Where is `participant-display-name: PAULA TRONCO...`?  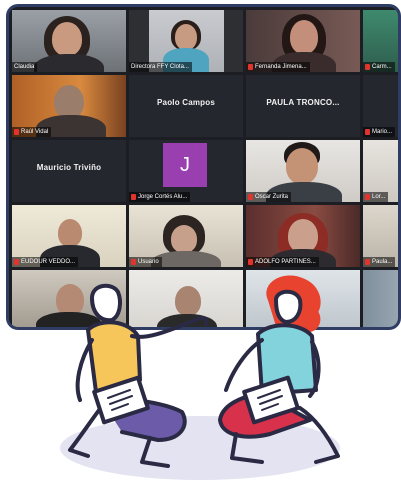
participant-display-name: PAULA TRONCO... is located at coordinates (303, 102).